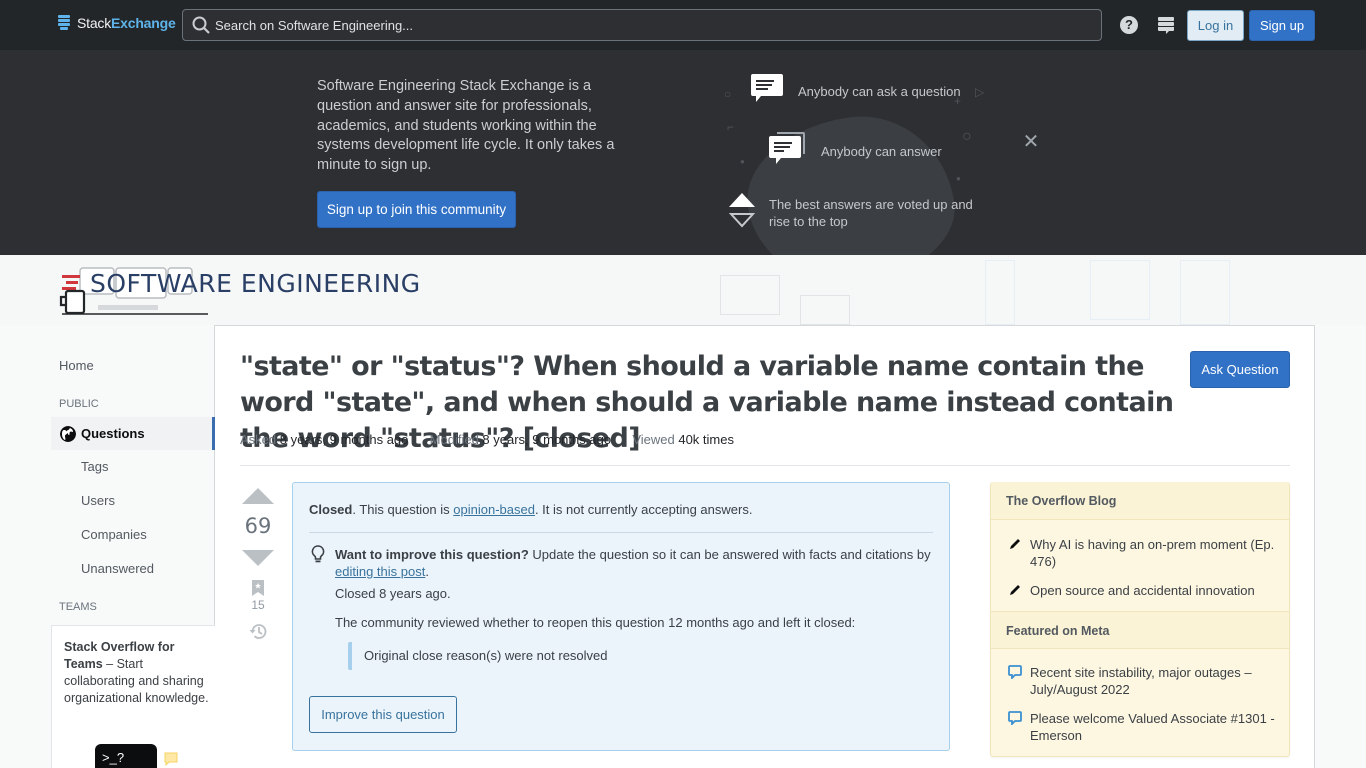  Describe the element at coordinates (113, 433) in the screenshot. I see `nav-questions-label: Questions` at that location.